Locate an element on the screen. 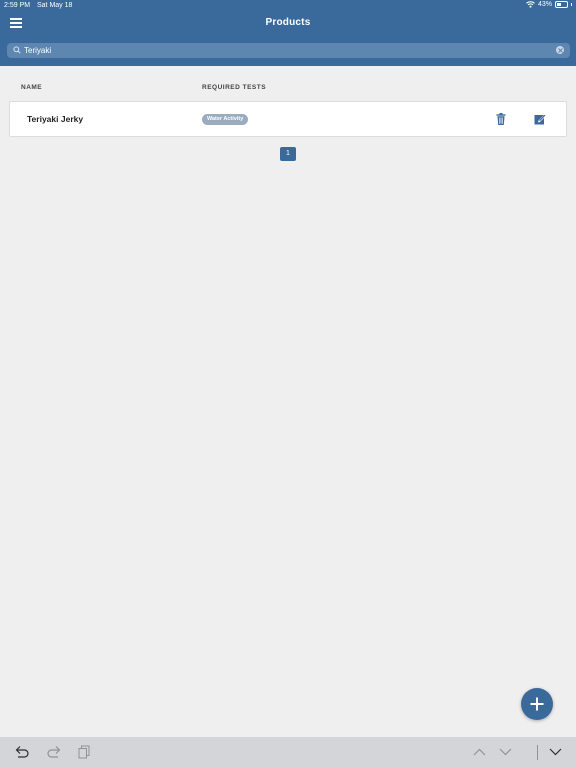  clear-search-button is located at coordinates (560, 50).